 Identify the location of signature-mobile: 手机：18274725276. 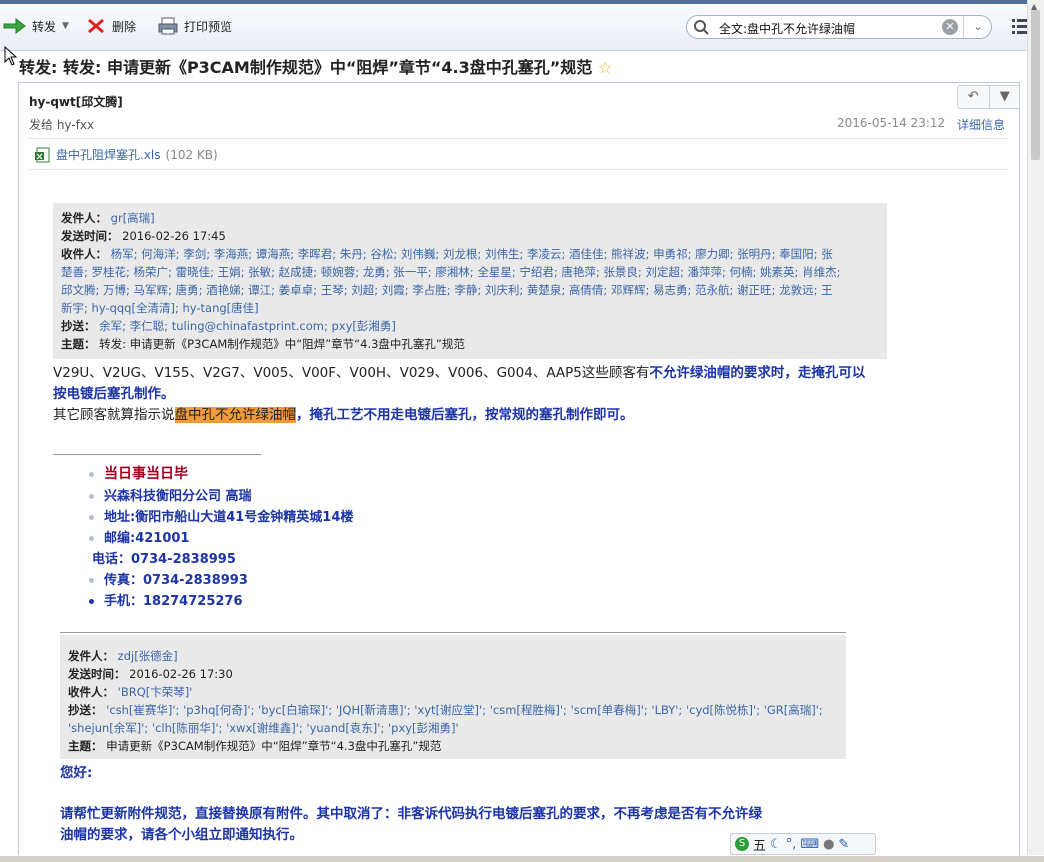
(166, 599).